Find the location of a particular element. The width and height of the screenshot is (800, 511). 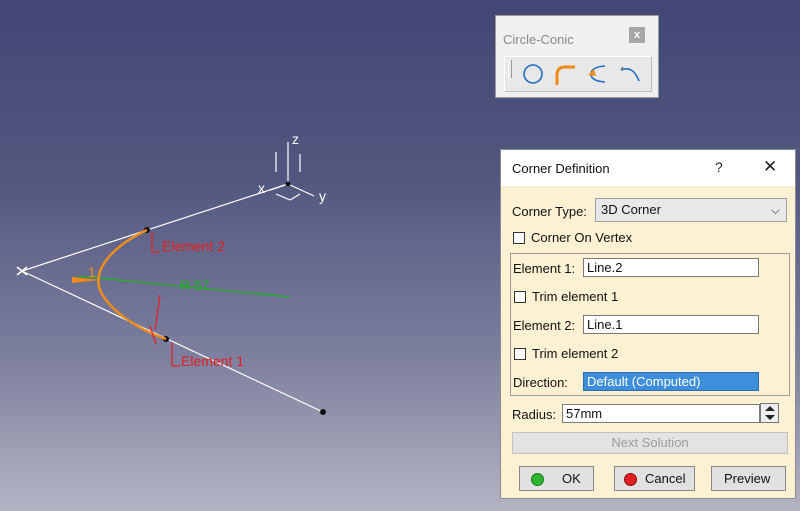

radius-label: R 57 is located at coordinates (195, 285).